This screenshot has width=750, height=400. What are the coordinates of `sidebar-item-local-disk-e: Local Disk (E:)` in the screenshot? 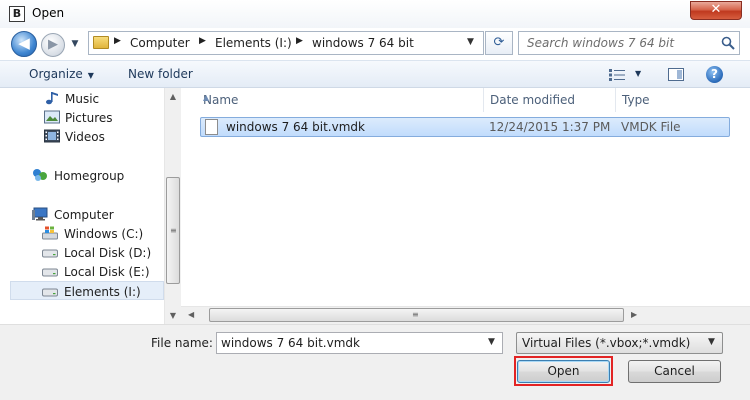 It's located at (82, 271).